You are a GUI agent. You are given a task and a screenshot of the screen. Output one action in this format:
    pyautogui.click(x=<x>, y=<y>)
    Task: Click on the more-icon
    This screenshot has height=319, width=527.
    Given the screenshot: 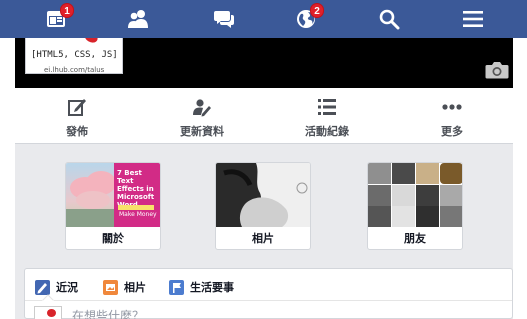 What is the action you would take?
    pyautogui.click(x=452, y=107)
    